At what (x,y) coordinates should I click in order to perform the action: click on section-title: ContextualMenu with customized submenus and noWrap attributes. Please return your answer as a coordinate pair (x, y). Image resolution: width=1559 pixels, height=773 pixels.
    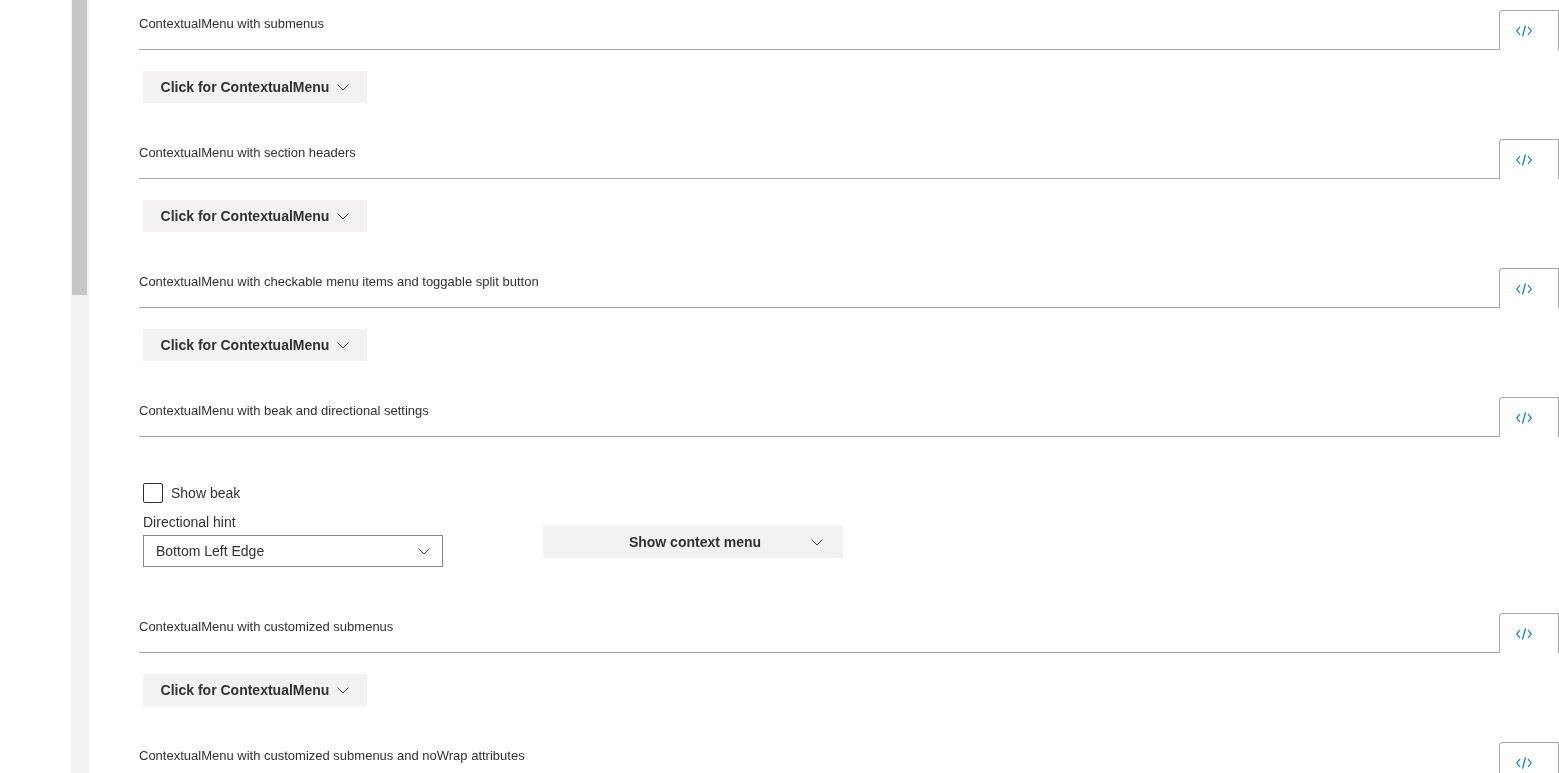
    Looking at the image, I should click on (332, 755).